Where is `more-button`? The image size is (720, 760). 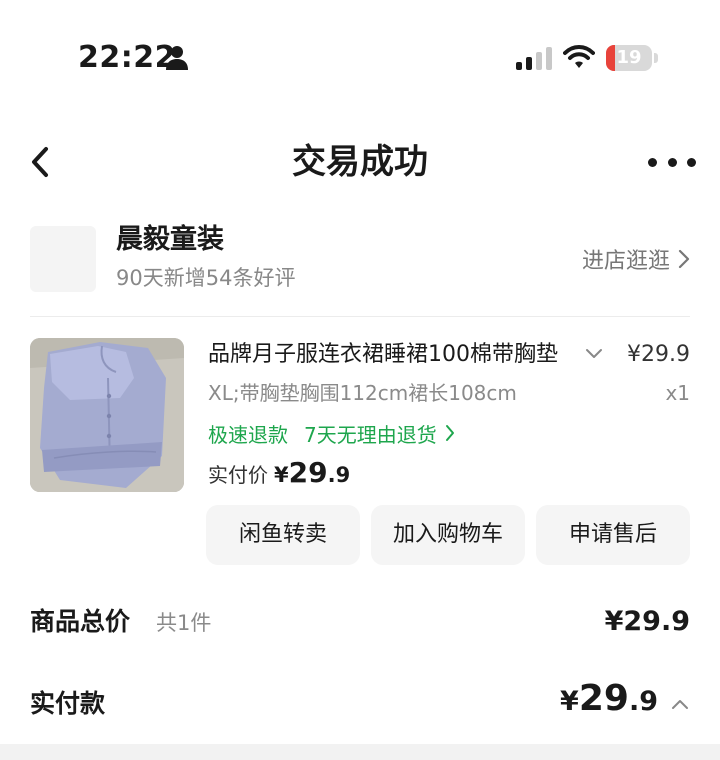
more-button is located at coordinates (672, 162).